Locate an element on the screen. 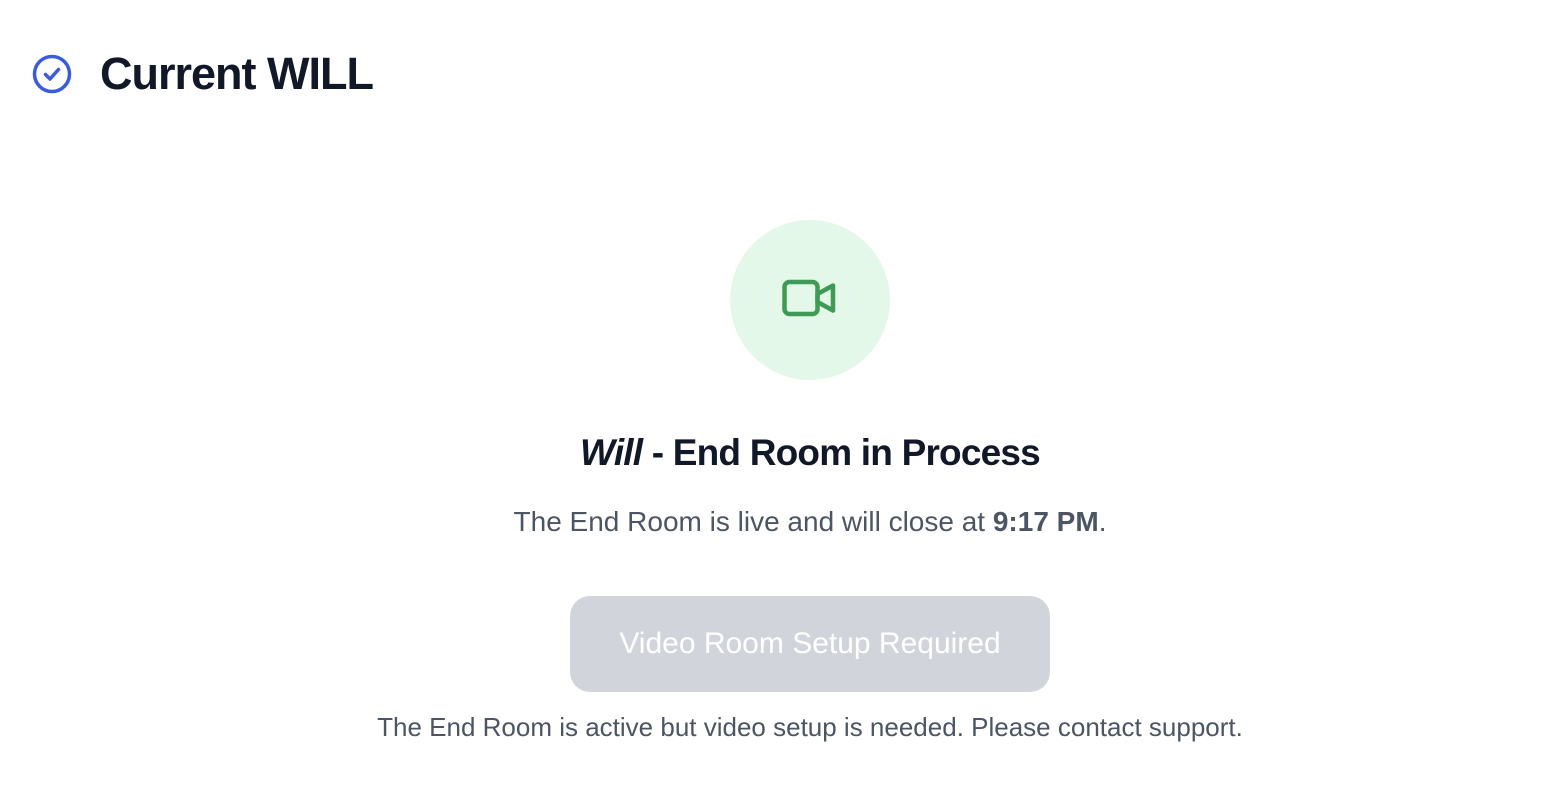 This screenshot has width=1544, height=812. room-status-suffix: . is located at coordinates (1102, 521).